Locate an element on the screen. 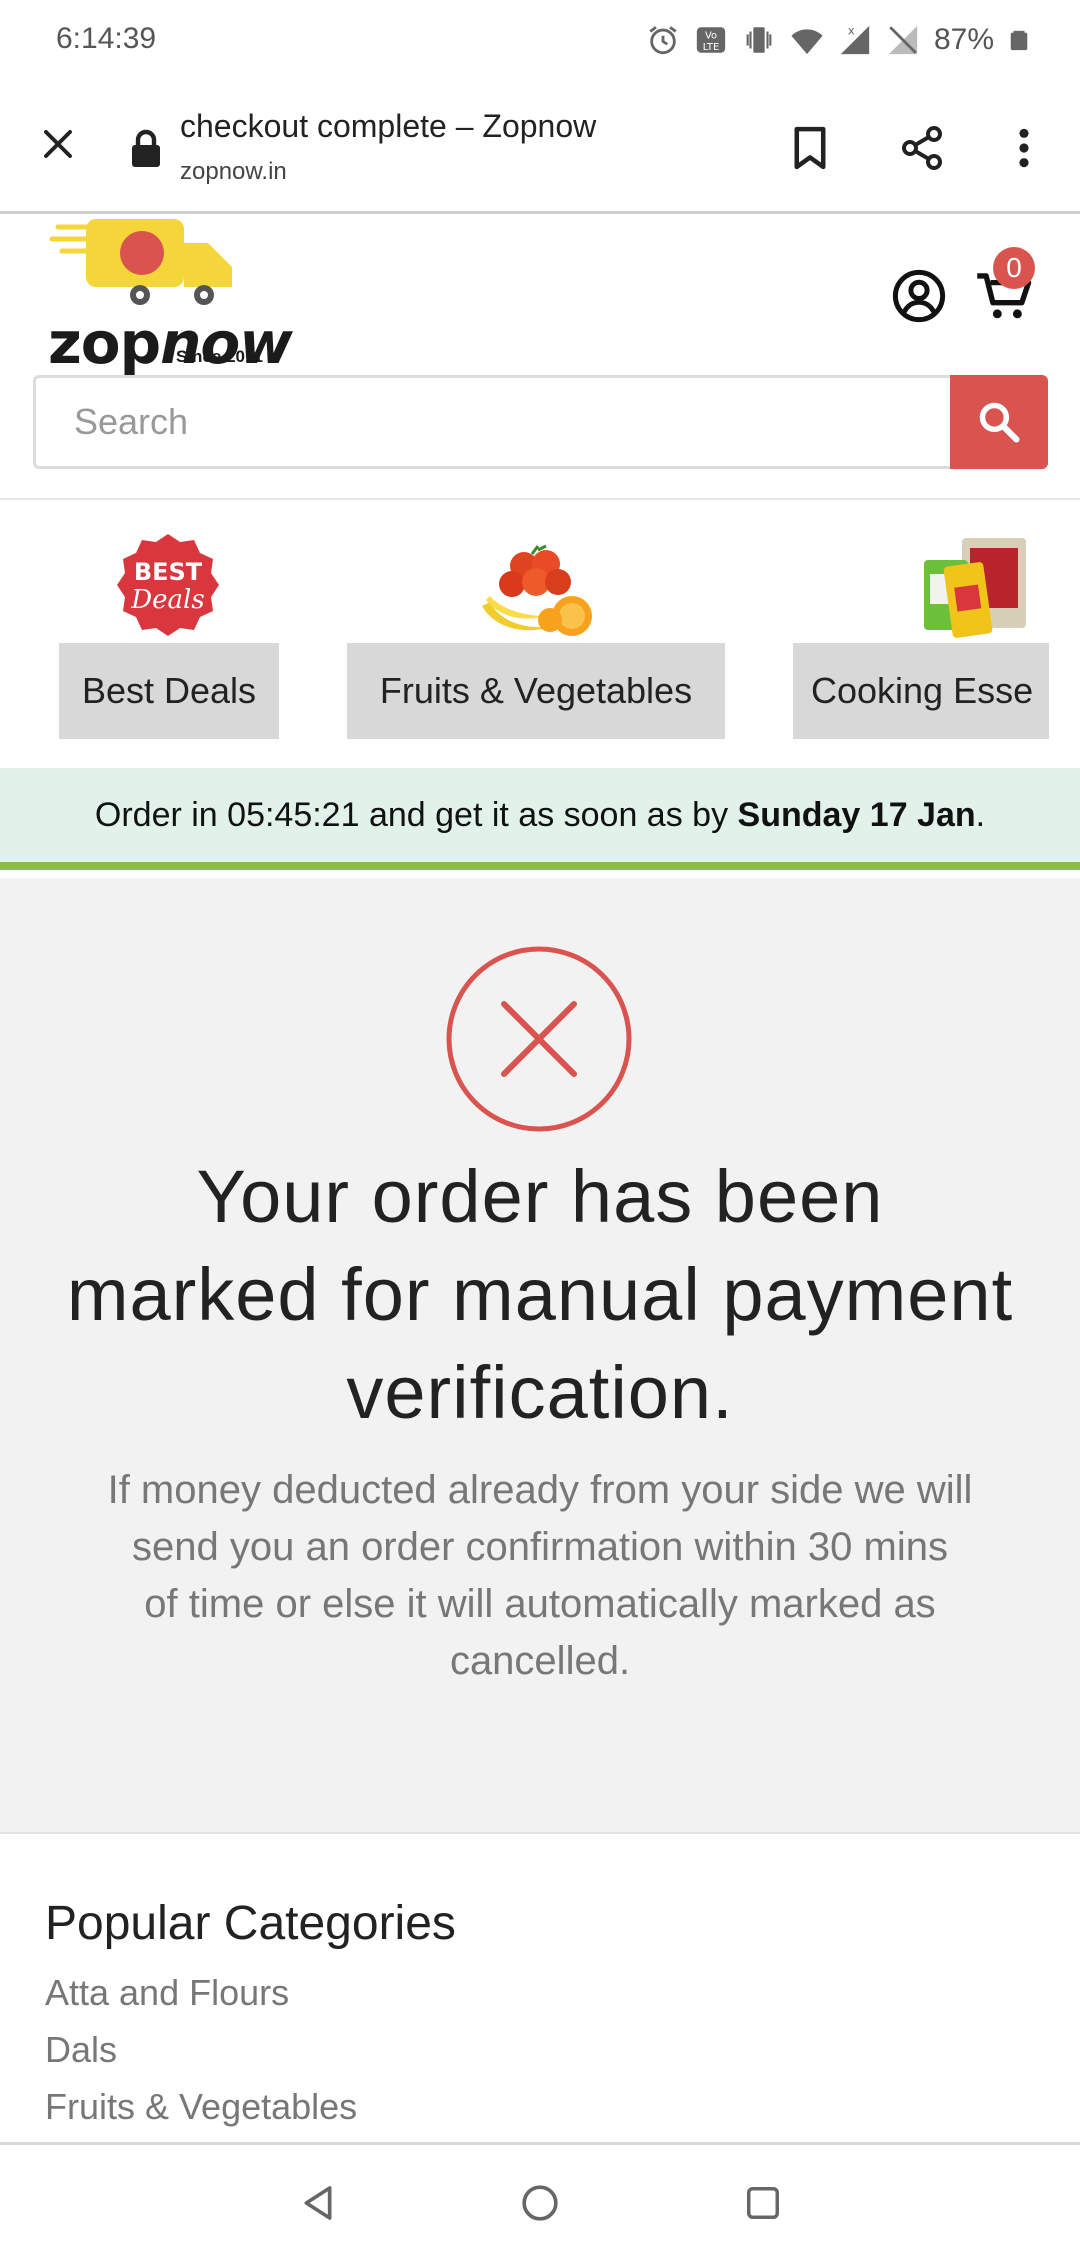 This screenshot has height=2260, width=1080. vibrate-icon is located at coordinates (759, 40).